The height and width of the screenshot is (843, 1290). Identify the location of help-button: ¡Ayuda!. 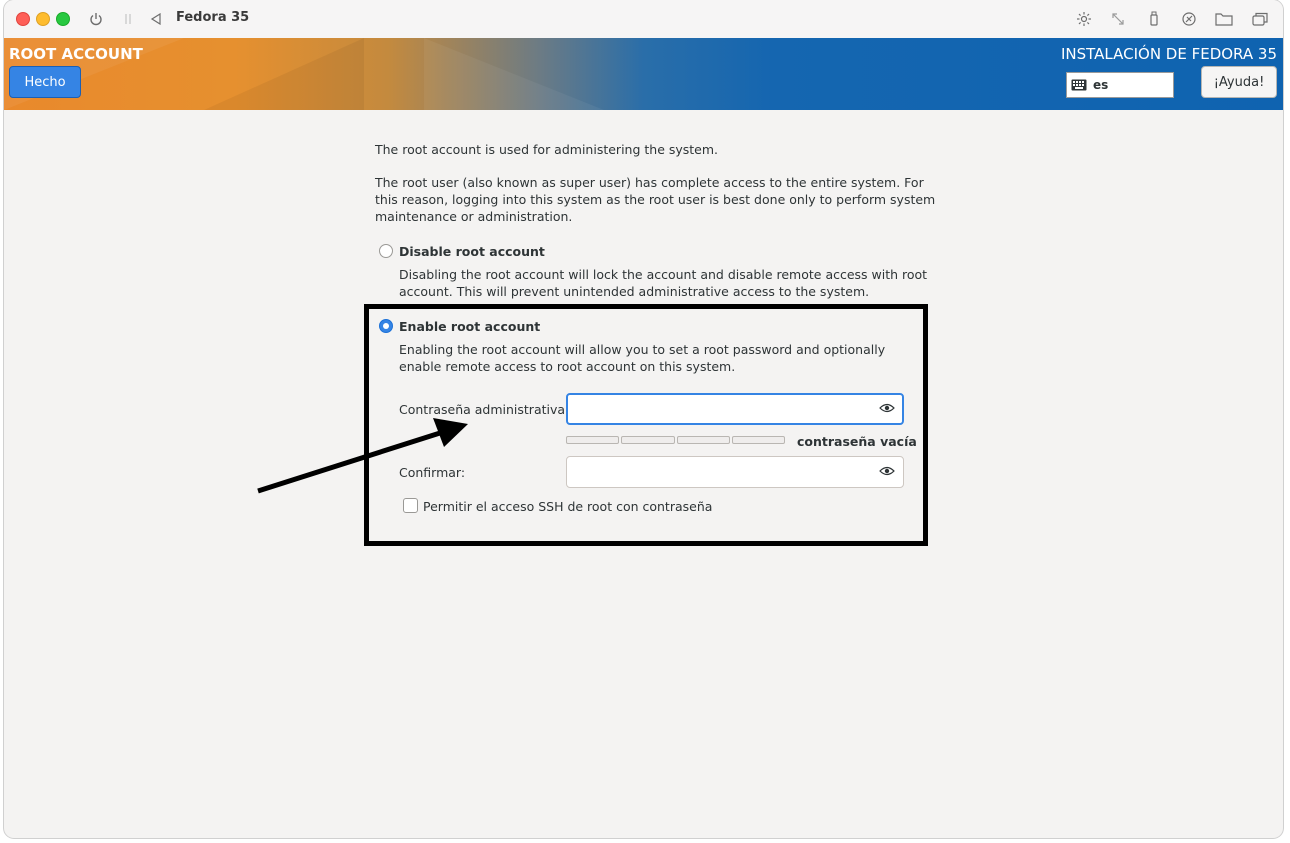
(1239, 82).